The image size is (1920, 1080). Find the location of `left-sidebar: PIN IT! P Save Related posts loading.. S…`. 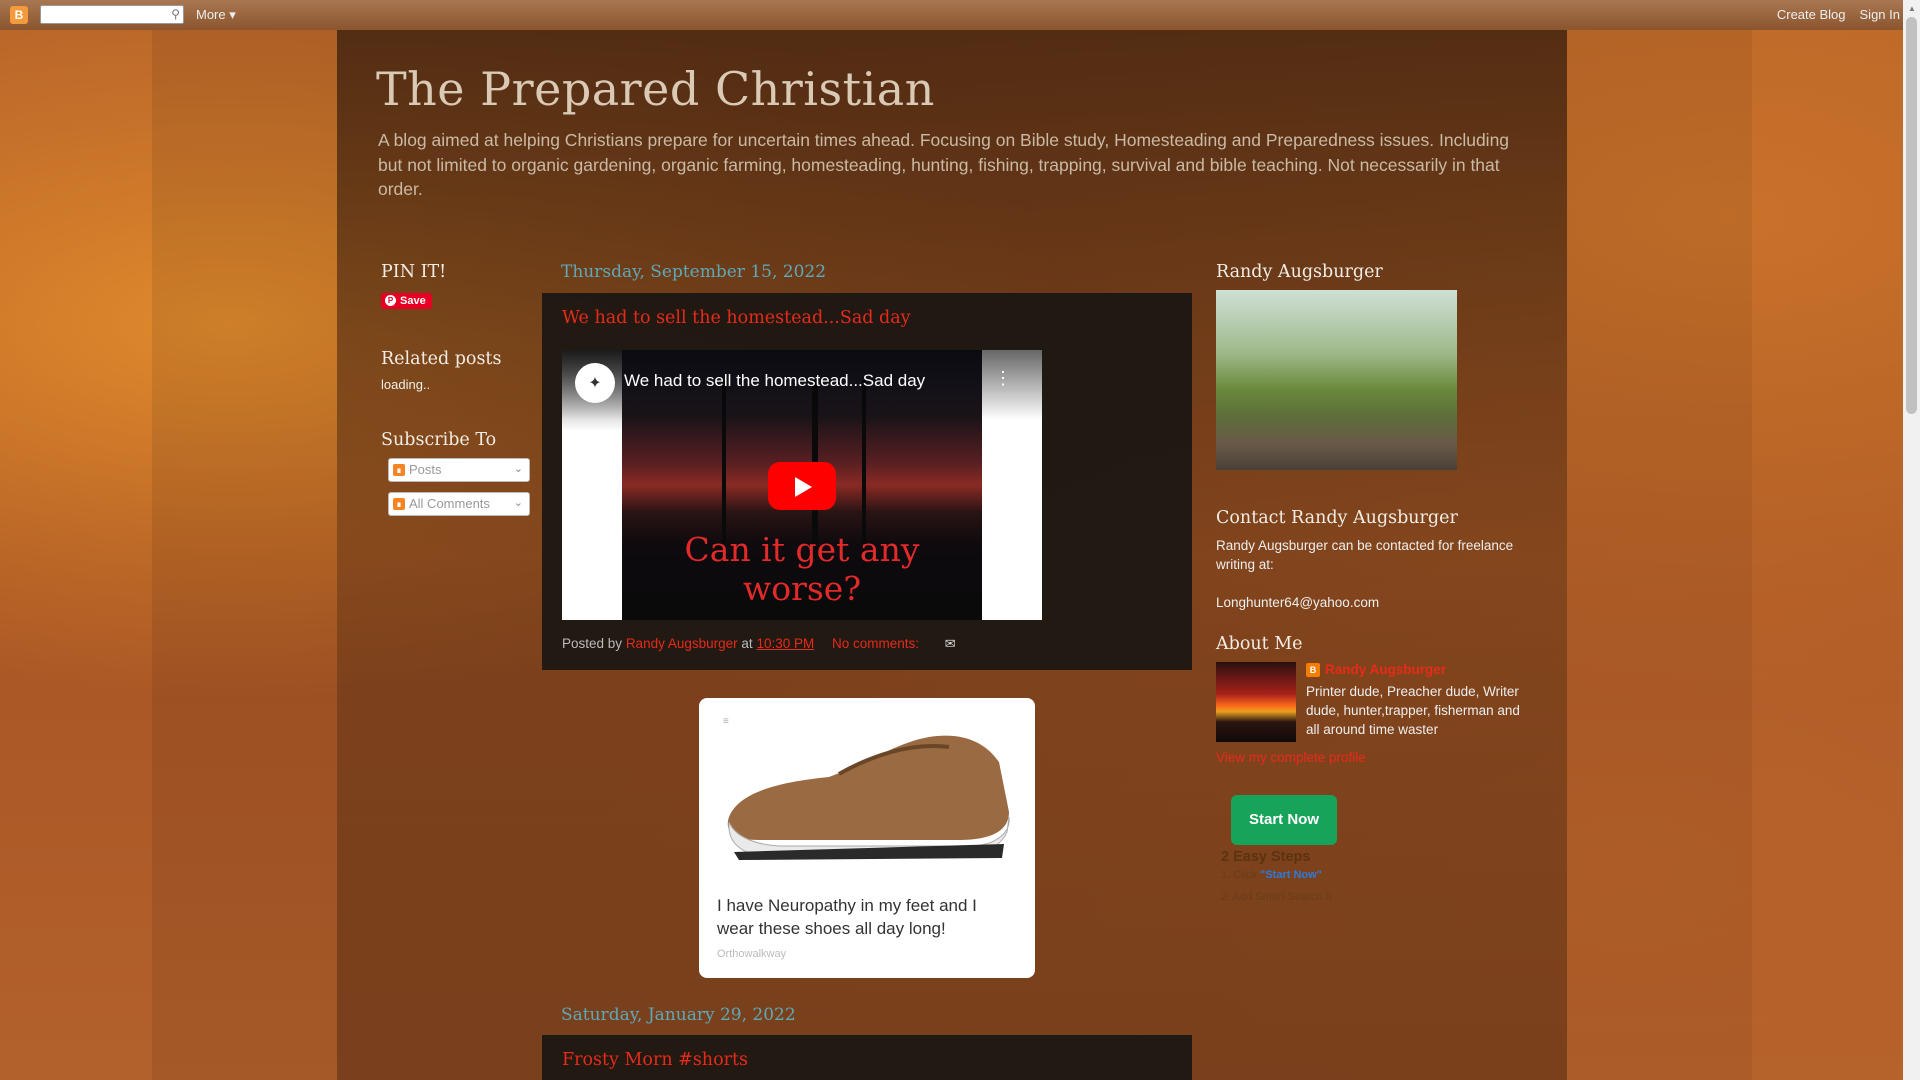

left-sidebar: PIN IT! P Save Related posts loading.. S… is located at coordinates (461, 394).